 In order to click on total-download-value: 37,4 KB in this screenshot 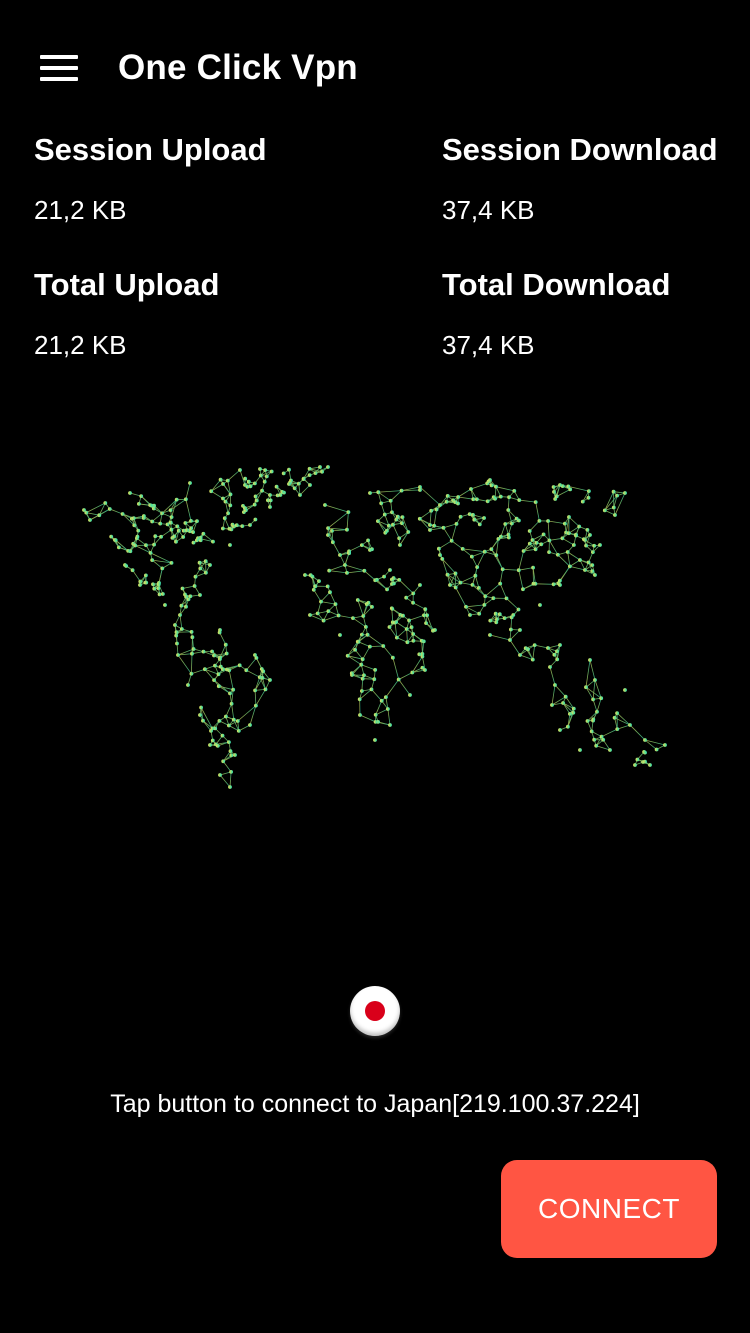, I will do `click(488, 345)`.